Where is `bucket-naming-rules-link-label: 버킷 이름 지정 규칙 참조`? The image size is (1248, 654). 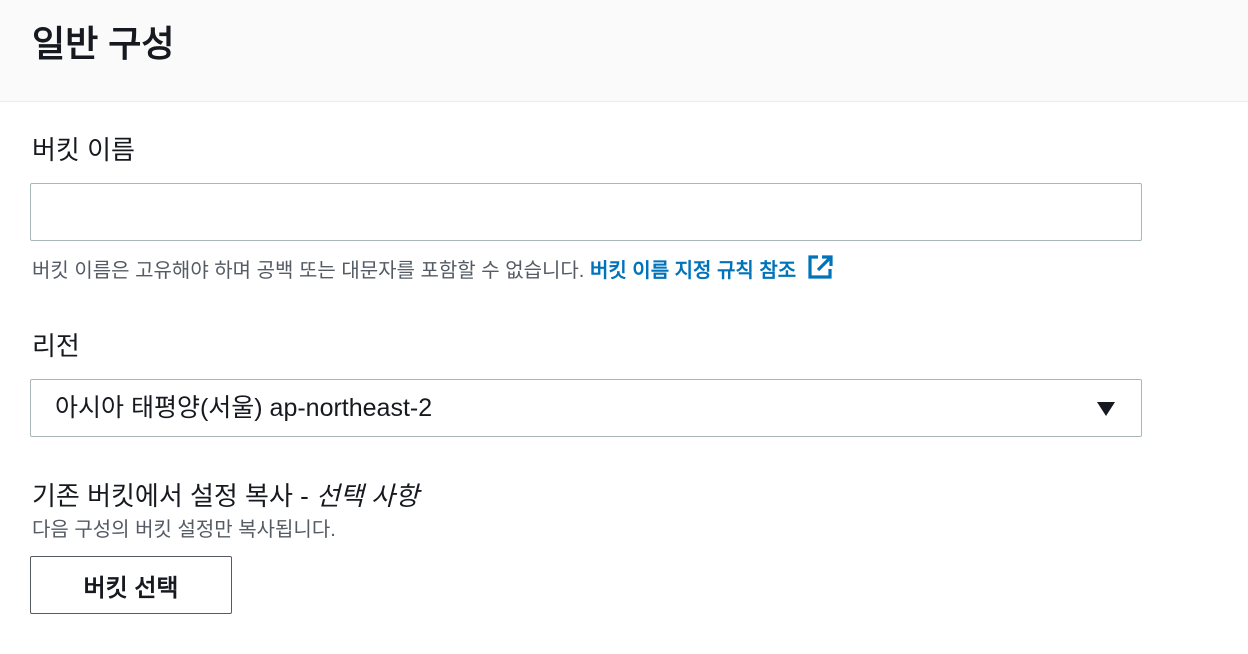
bucket-naming-rules-link-label: 버킷 이름 지정 규칙 참조 is located at coordinates (693, 271).